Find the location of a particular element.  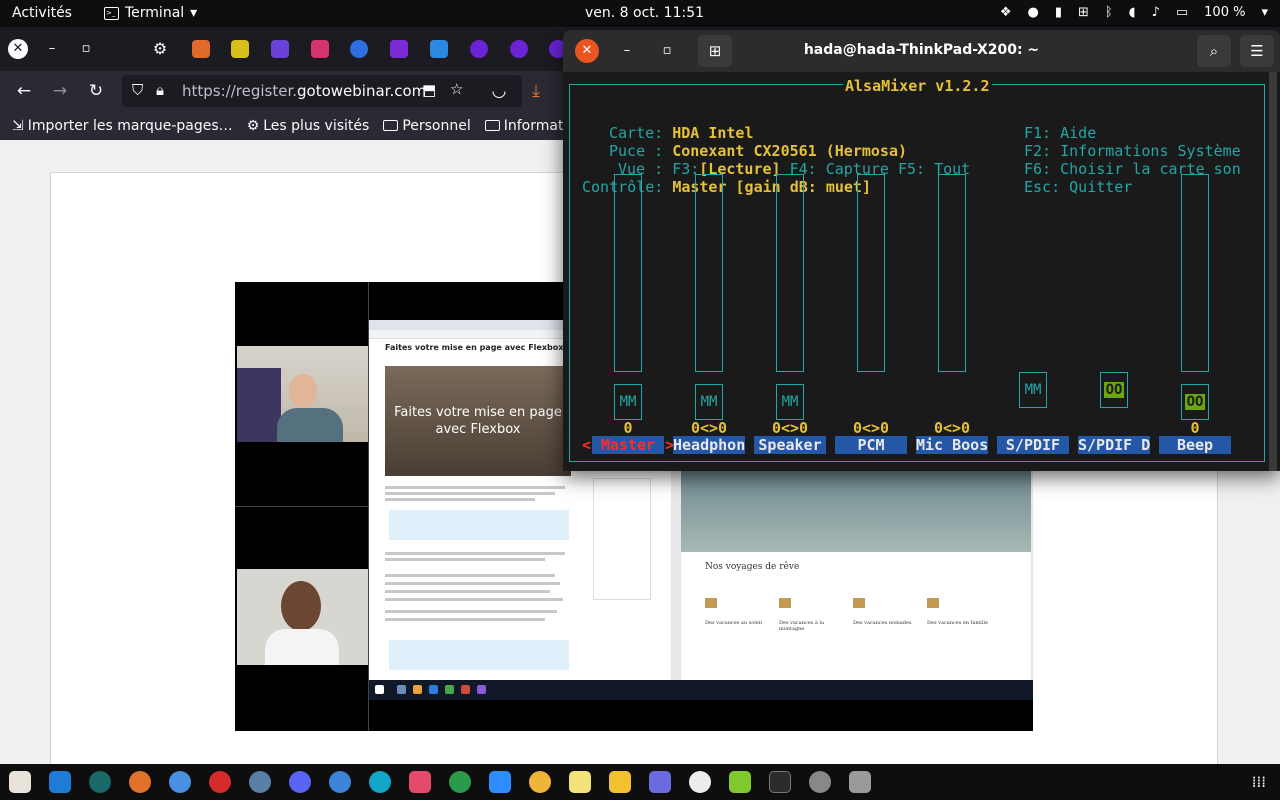

show-applications-icon: ⁞⁞⁞ is located at coordinates (1259, 782).